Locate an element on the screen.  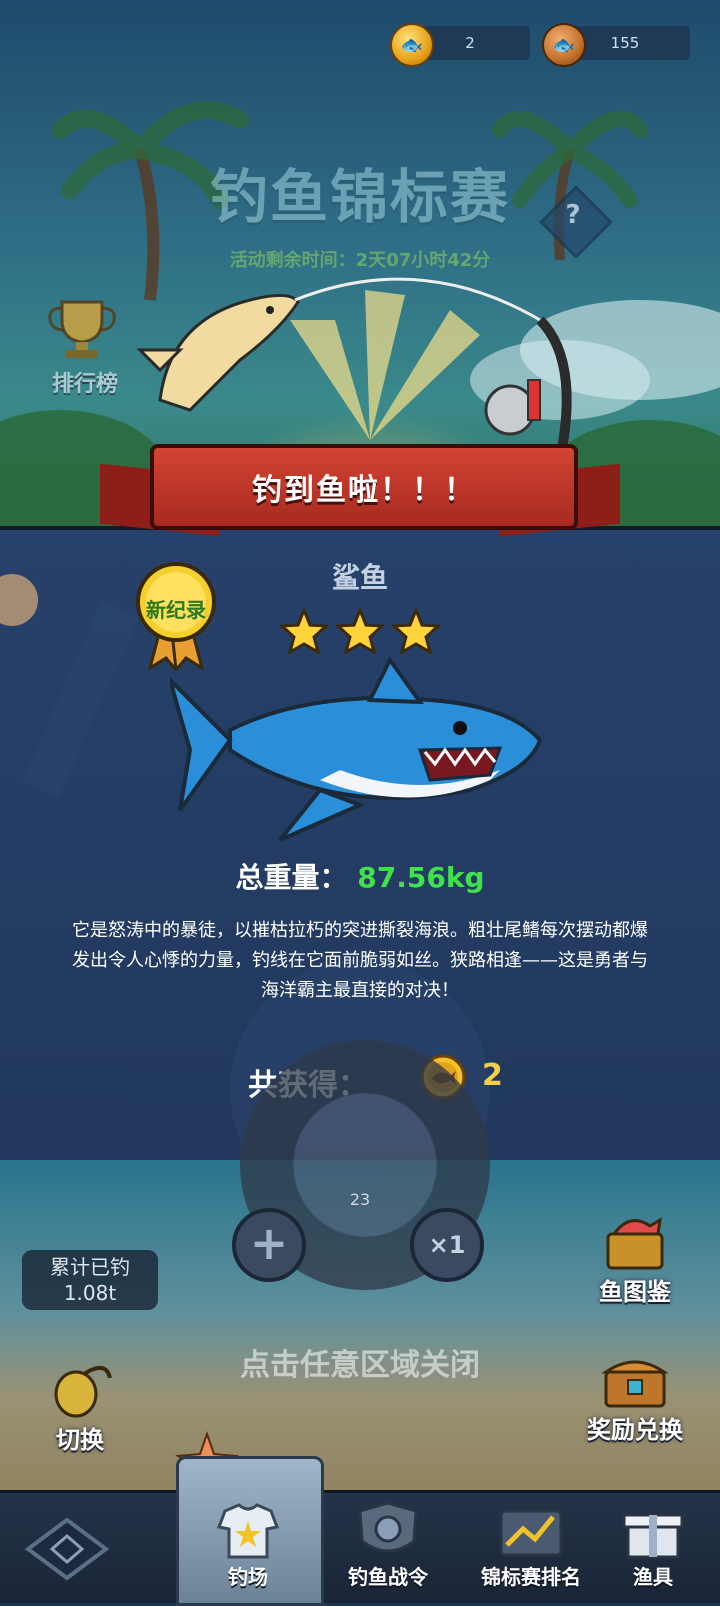
total-caught-value: 1.08t is located at coordinates (90, 1293).